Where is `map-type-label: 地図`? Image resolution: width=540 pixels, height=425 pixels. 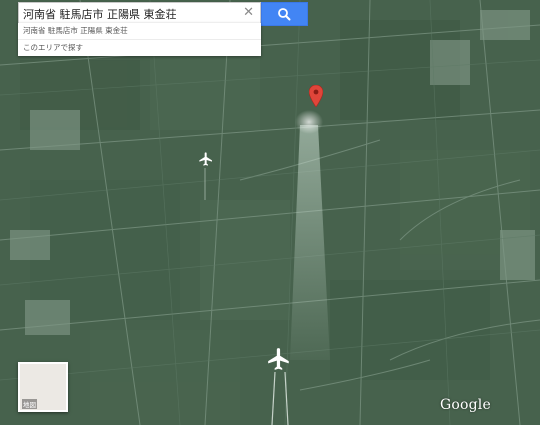
map-type-label: 地図 is located at coordinates (29, 404).